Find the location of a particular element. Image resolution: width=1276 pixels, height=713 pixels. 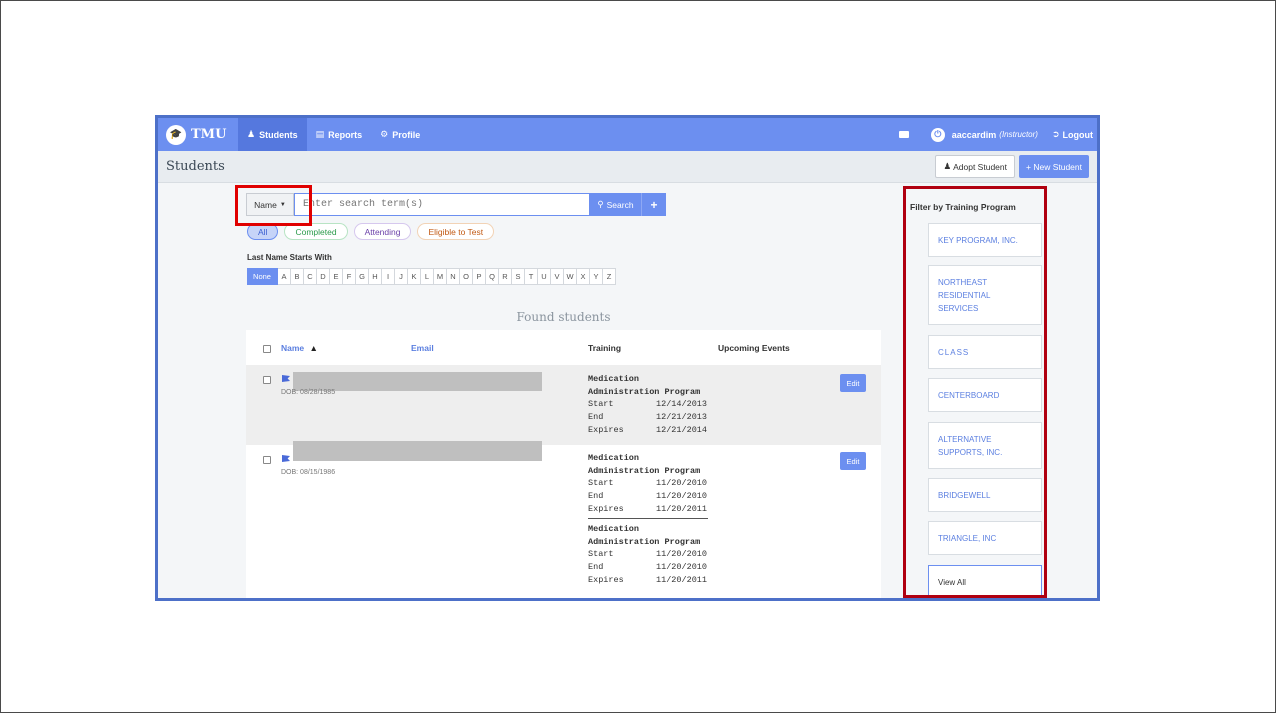

program-triangle: TRIANGLE, INC is located at coordinates (985, 538).